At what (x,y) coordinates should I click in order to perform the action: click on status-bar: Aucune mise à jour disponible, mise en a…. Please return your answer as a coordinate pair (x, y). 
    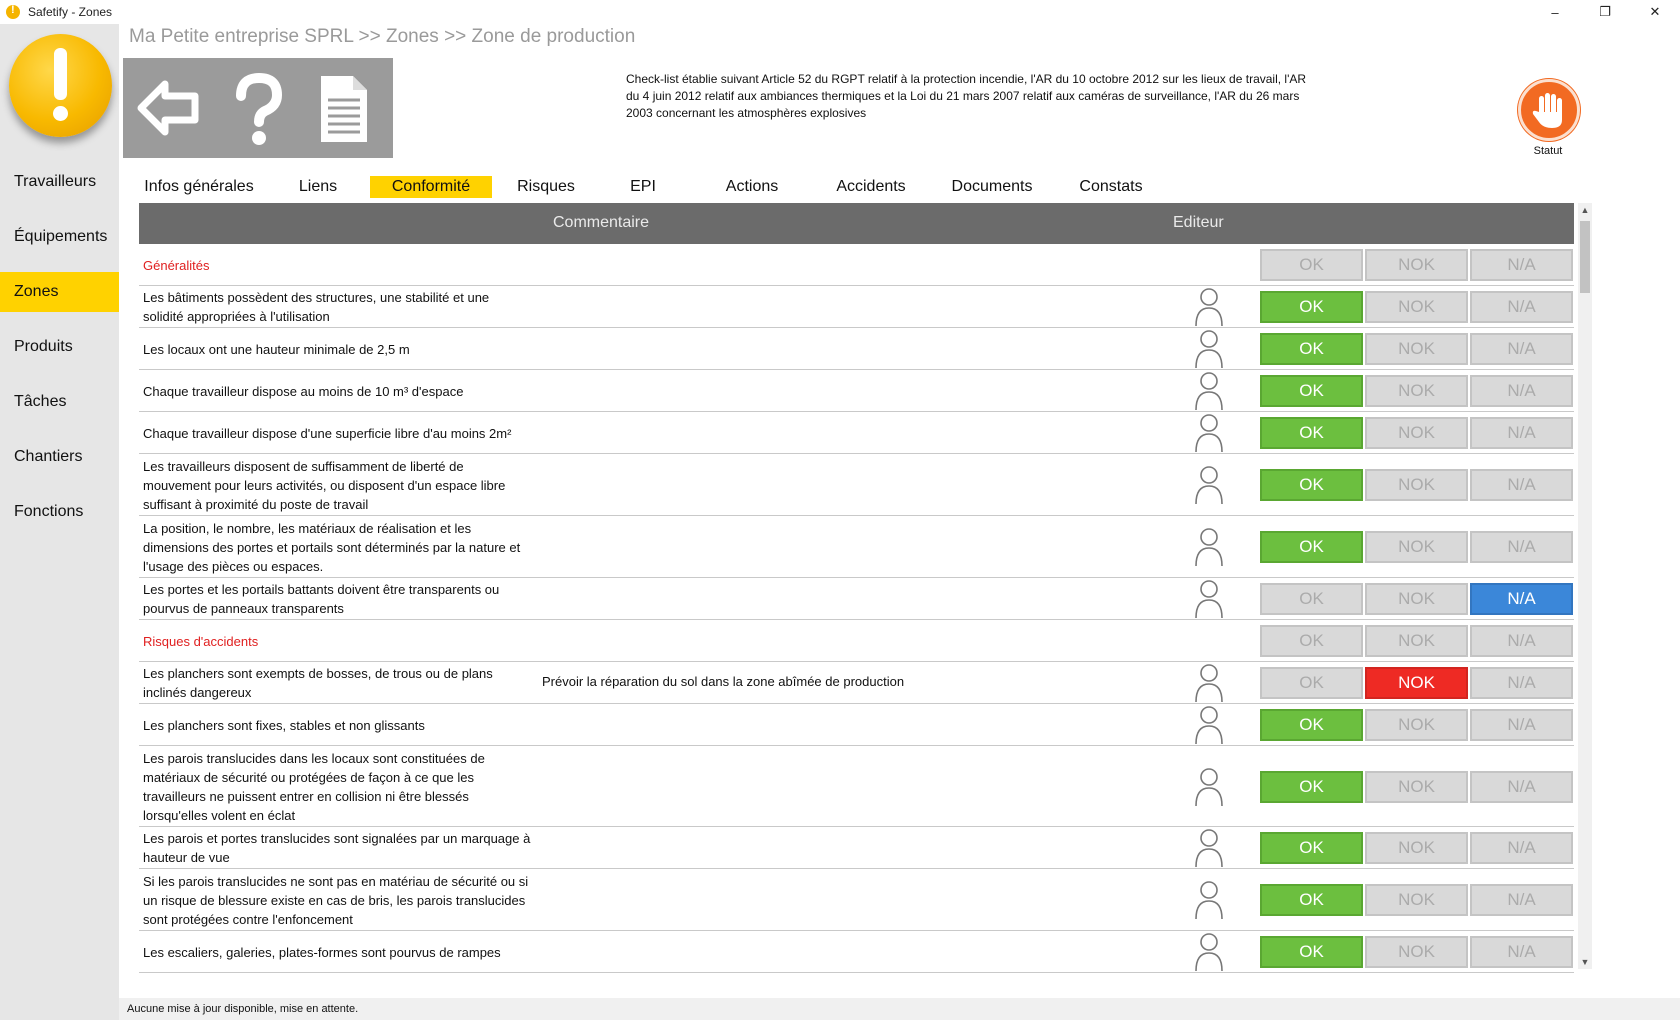
    Looking at the image, I should click on (899, 1009).